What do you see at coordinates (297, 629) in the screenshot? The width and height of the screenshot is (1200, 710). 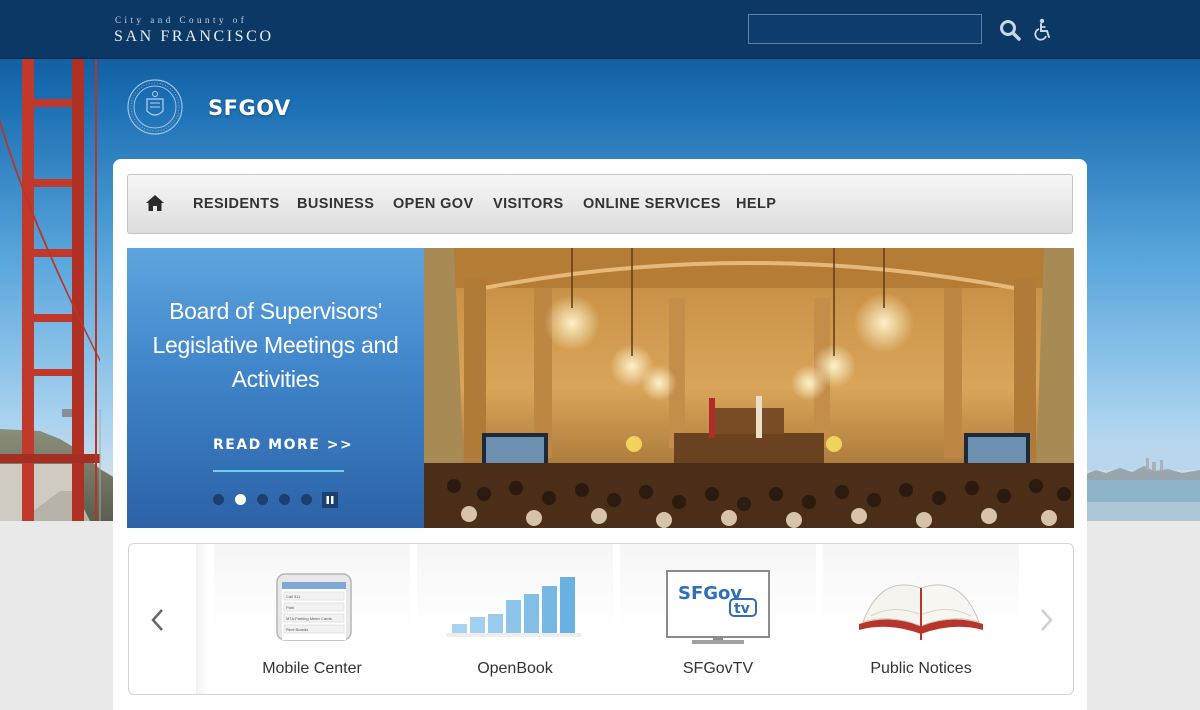 I see `phone-row-4: Rent Boards` at bounding box center [297, 629].